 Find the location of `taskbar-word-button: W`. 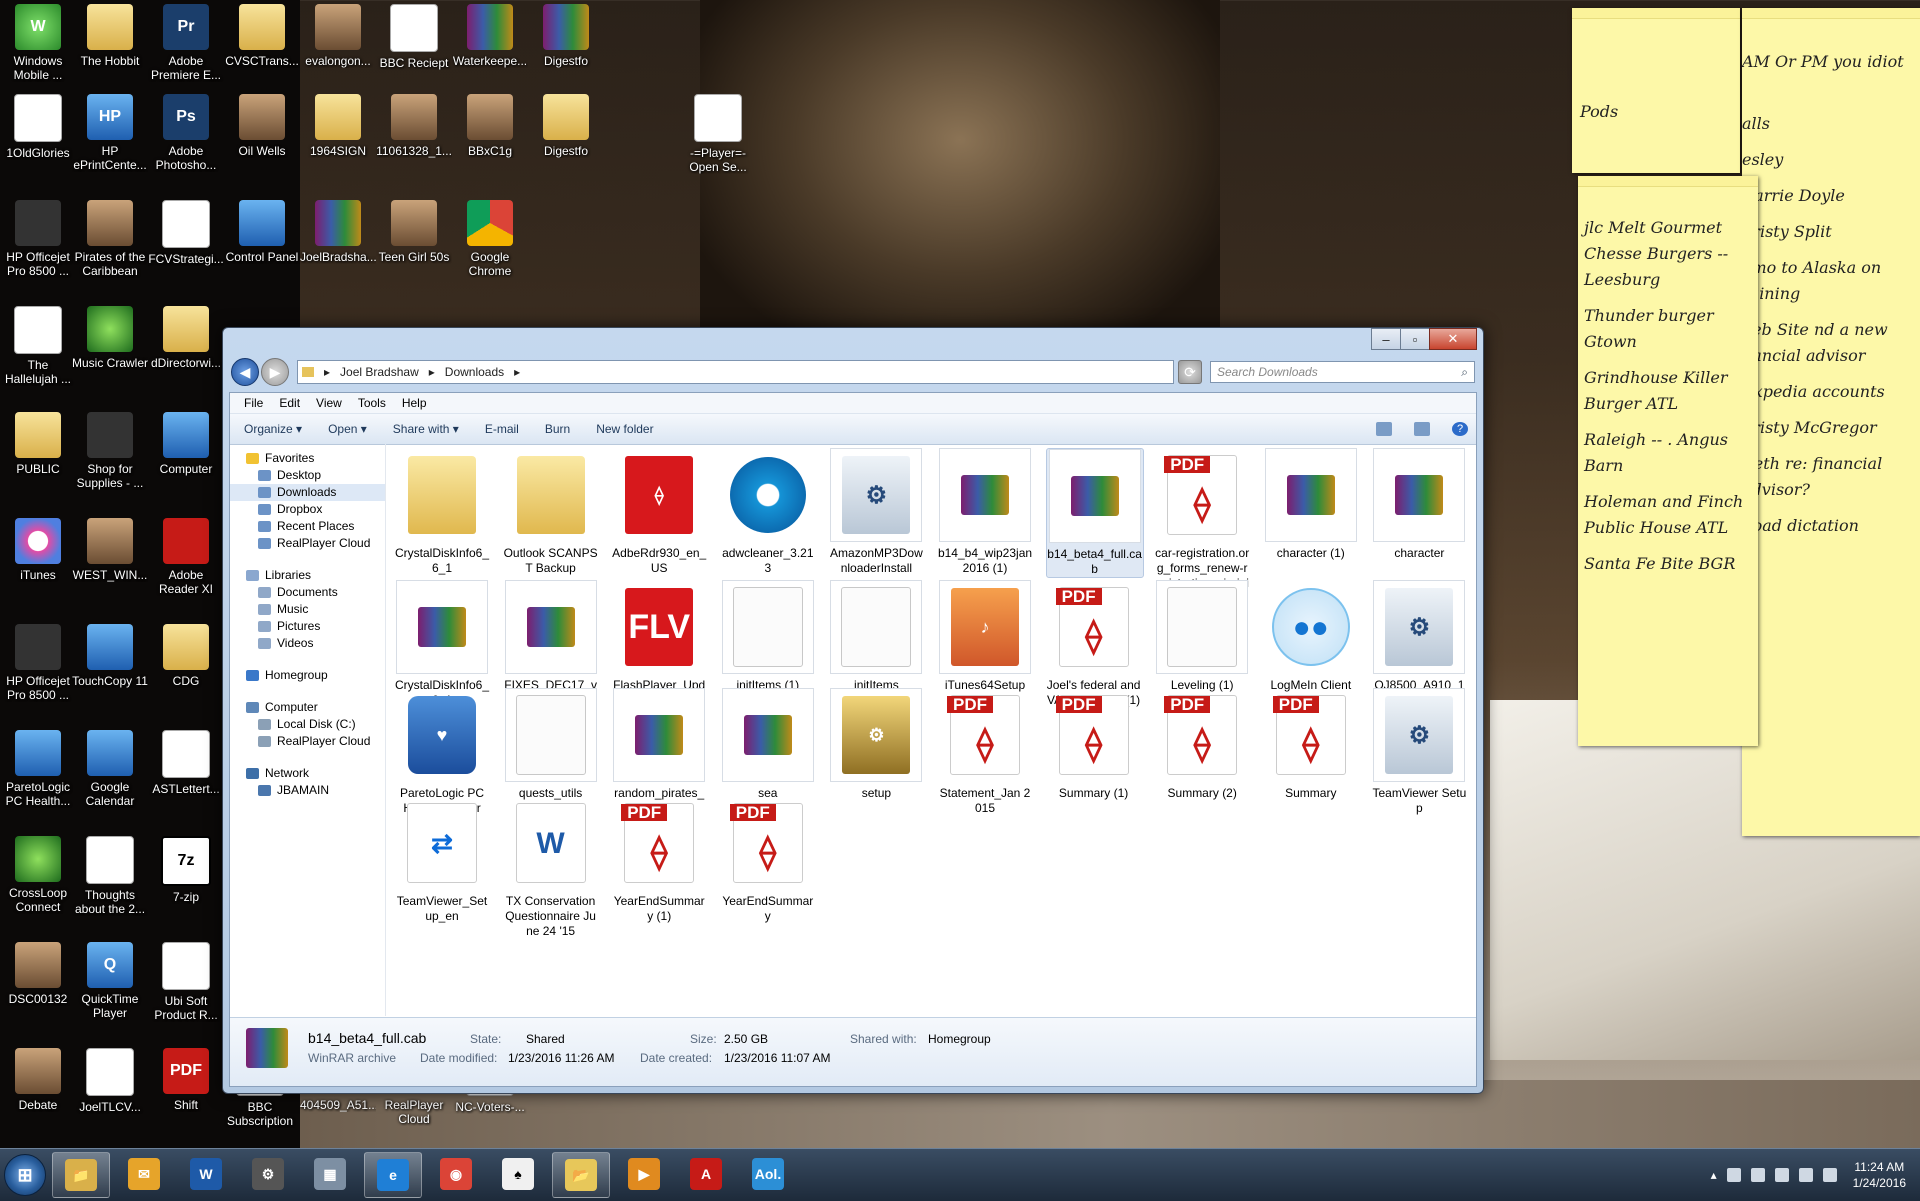

taskbar-word-button: W is located at coordinates (206, 1174).